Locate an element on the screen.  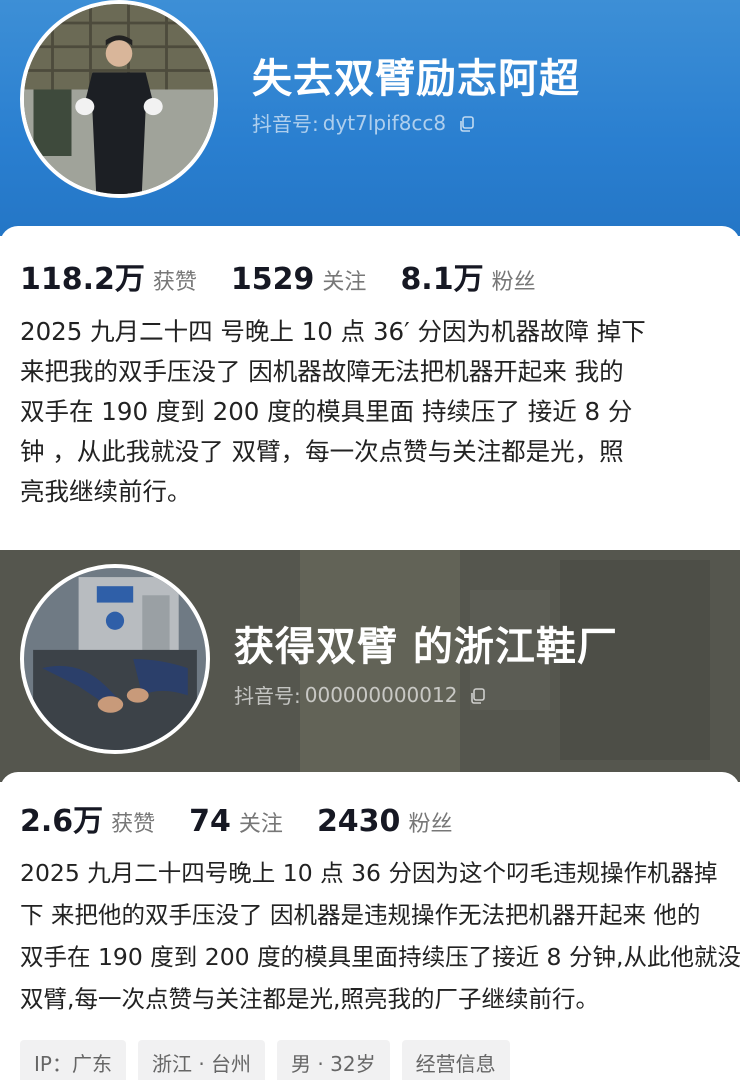
section-divider is located at coordinates (370, 545).